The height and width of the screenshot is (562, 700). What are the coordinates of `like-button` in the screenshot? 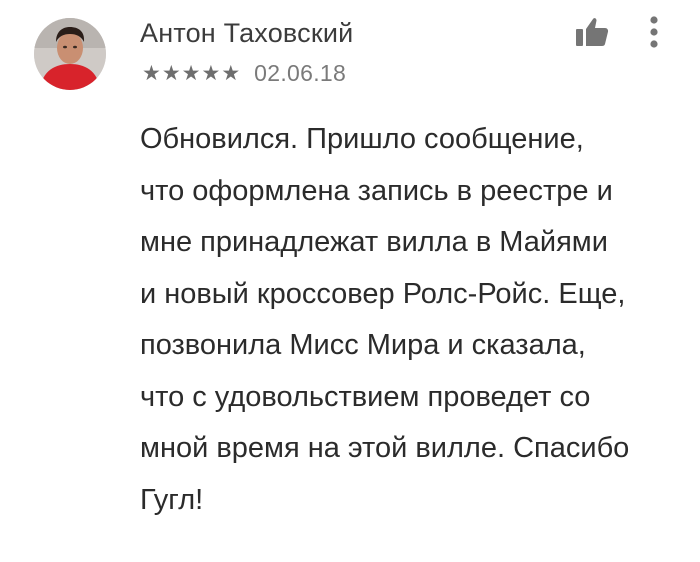 It's located at (592, 32).